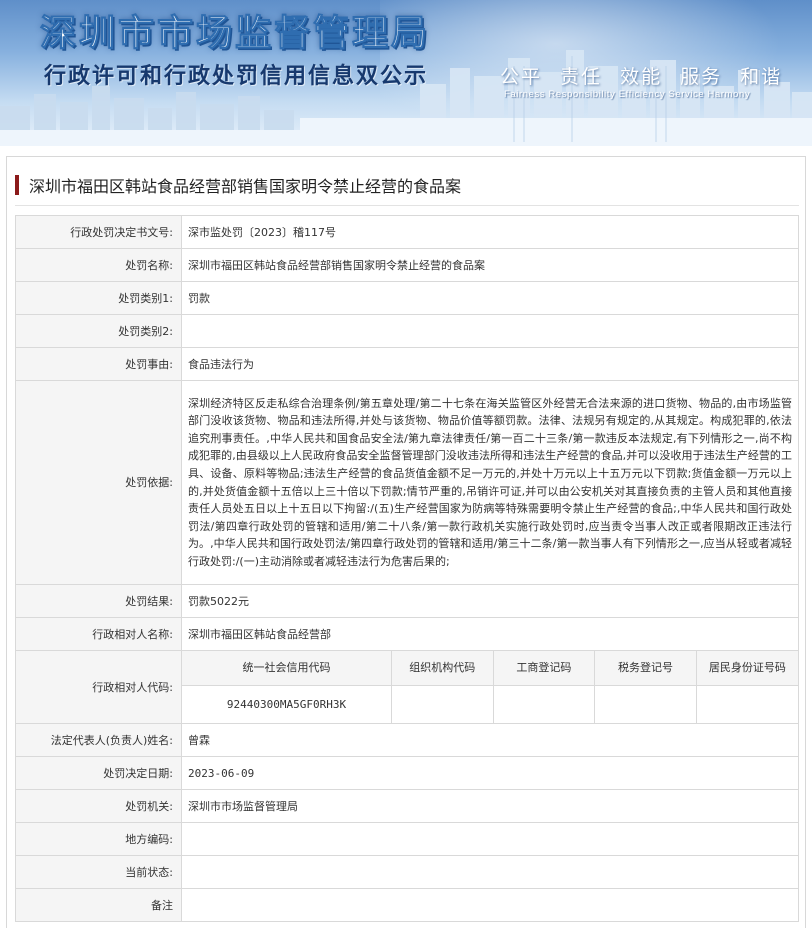 This screenshot has width=812, height=928. What do you see at coordinates (98, 364) in the screenshot?
I see `label-cause: 处罚事由:` at bounding box center [98, 364].